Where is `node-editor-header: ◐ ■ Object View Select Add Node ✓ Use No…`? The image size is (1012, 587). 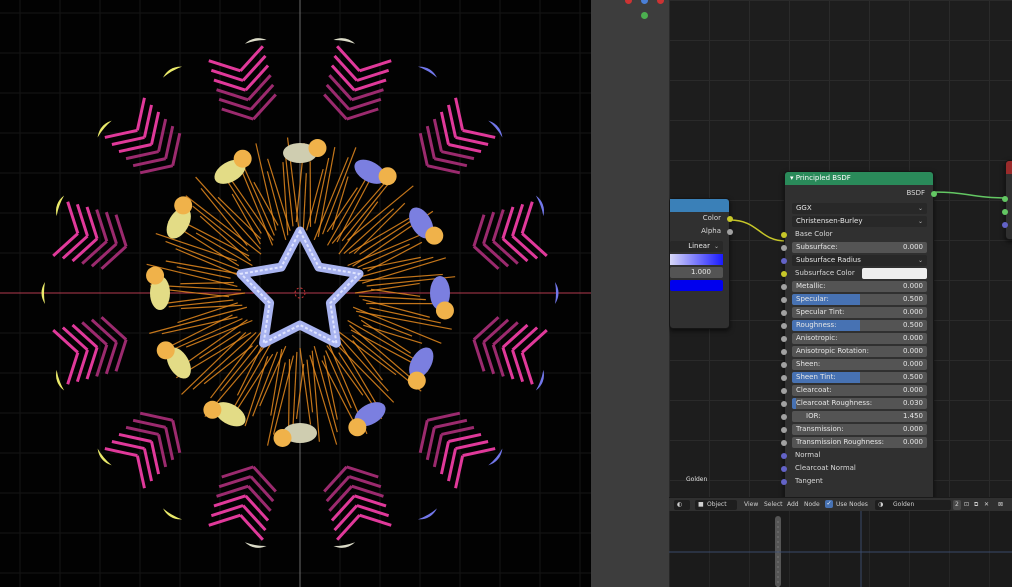 node-editor-header: ◐ ■ Object View Select Add Node ✓ Use No… is located at coordinates (840, 504).